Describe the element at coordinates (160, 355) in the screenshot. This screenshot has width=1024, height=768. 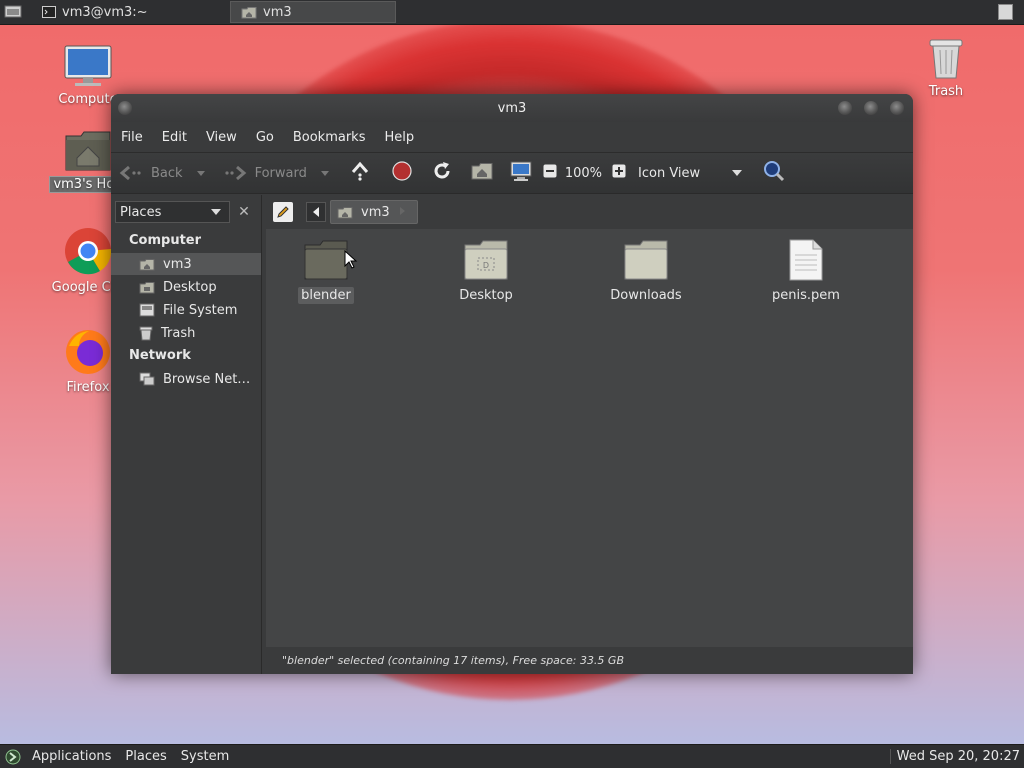
I see `sidebar-heading-network: Network` at that location.